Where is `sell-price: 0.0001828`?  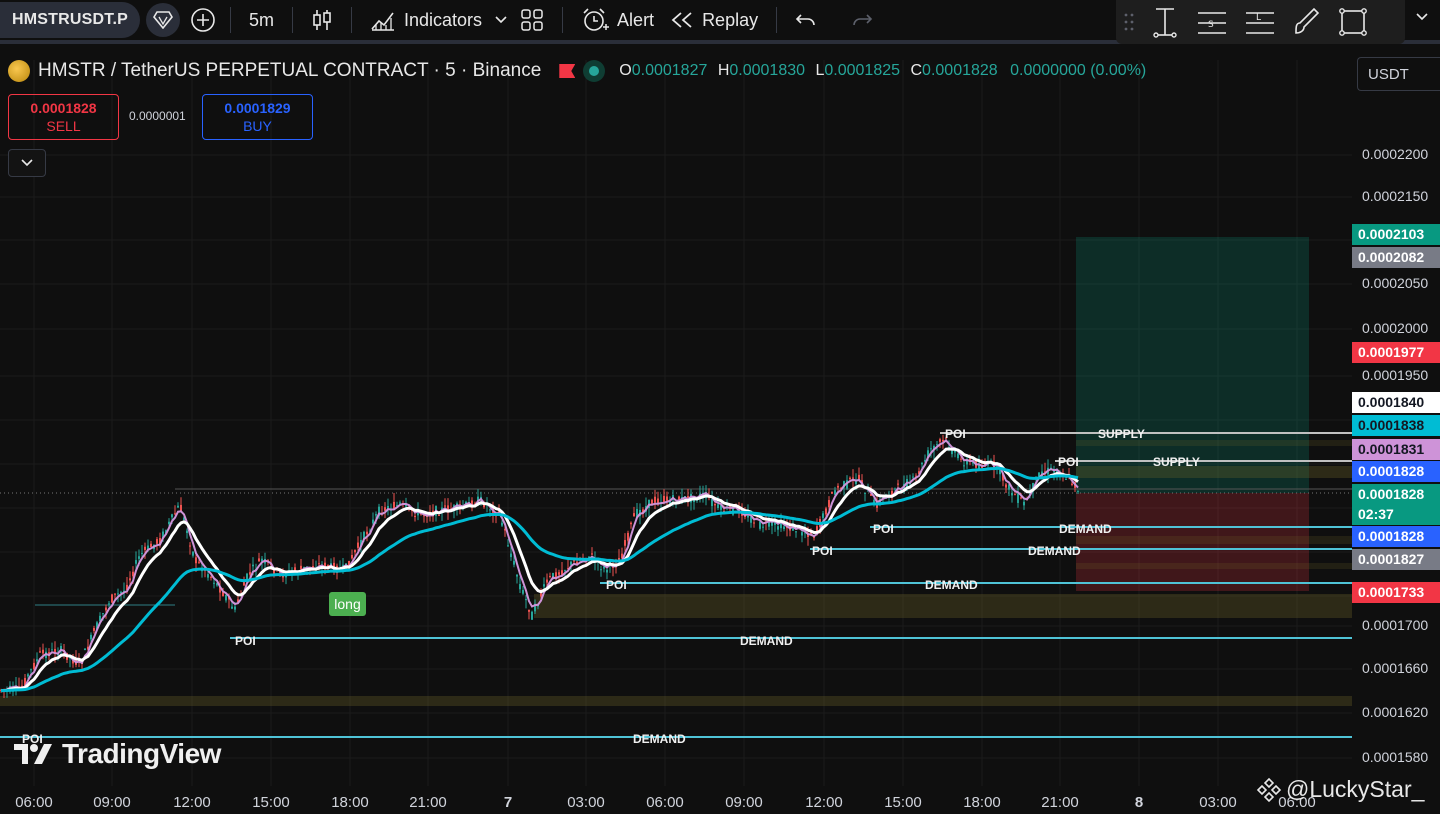 sell-price: 0.0001828 is located at coordinates (63, 108).